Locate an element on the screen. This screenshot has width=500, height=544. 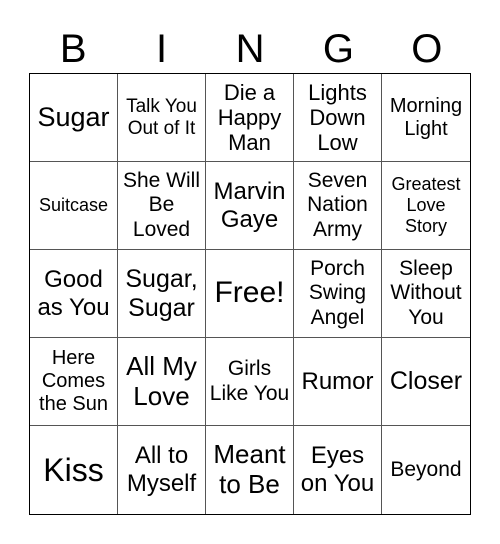
bingo-cell: Good as You is located at coordinates (74, 294).